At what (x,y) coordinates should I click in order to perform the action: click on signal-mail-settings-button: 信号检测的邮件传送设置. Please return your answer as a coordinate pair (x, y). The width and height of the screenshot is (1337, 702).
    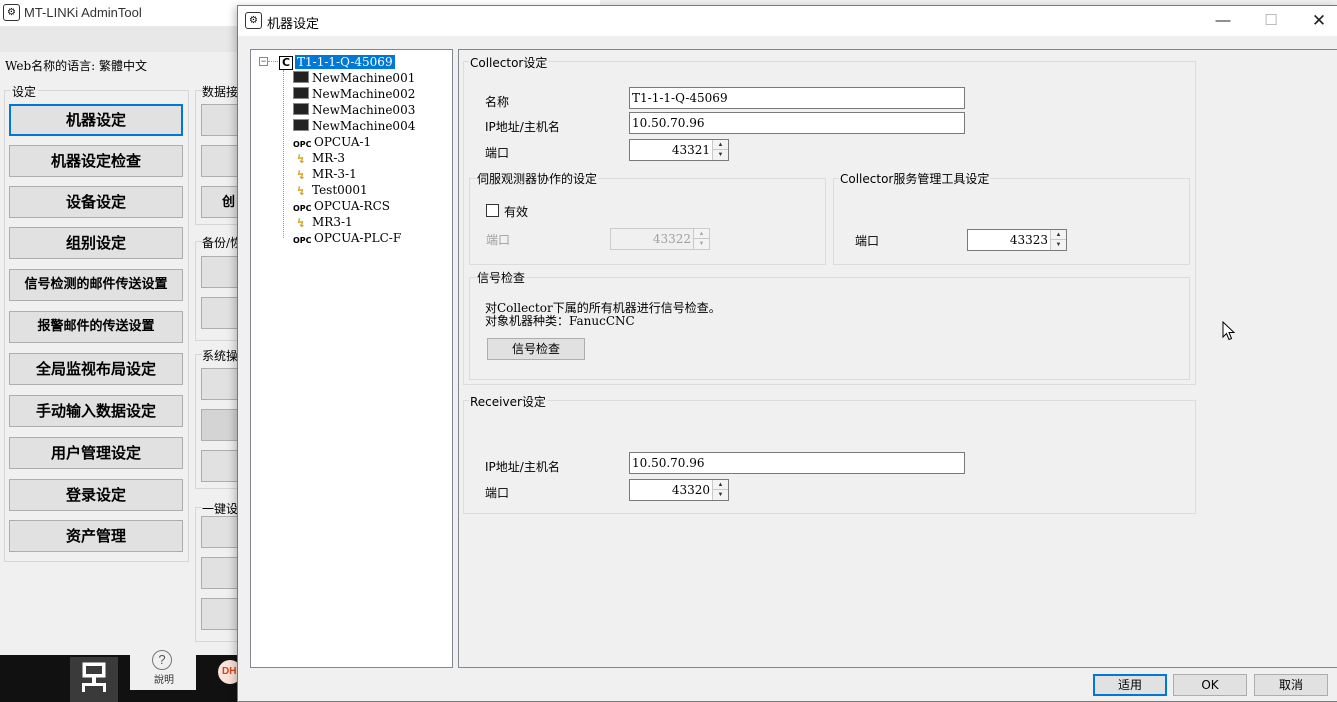
    Looking at the image, I should click on (96, 285).